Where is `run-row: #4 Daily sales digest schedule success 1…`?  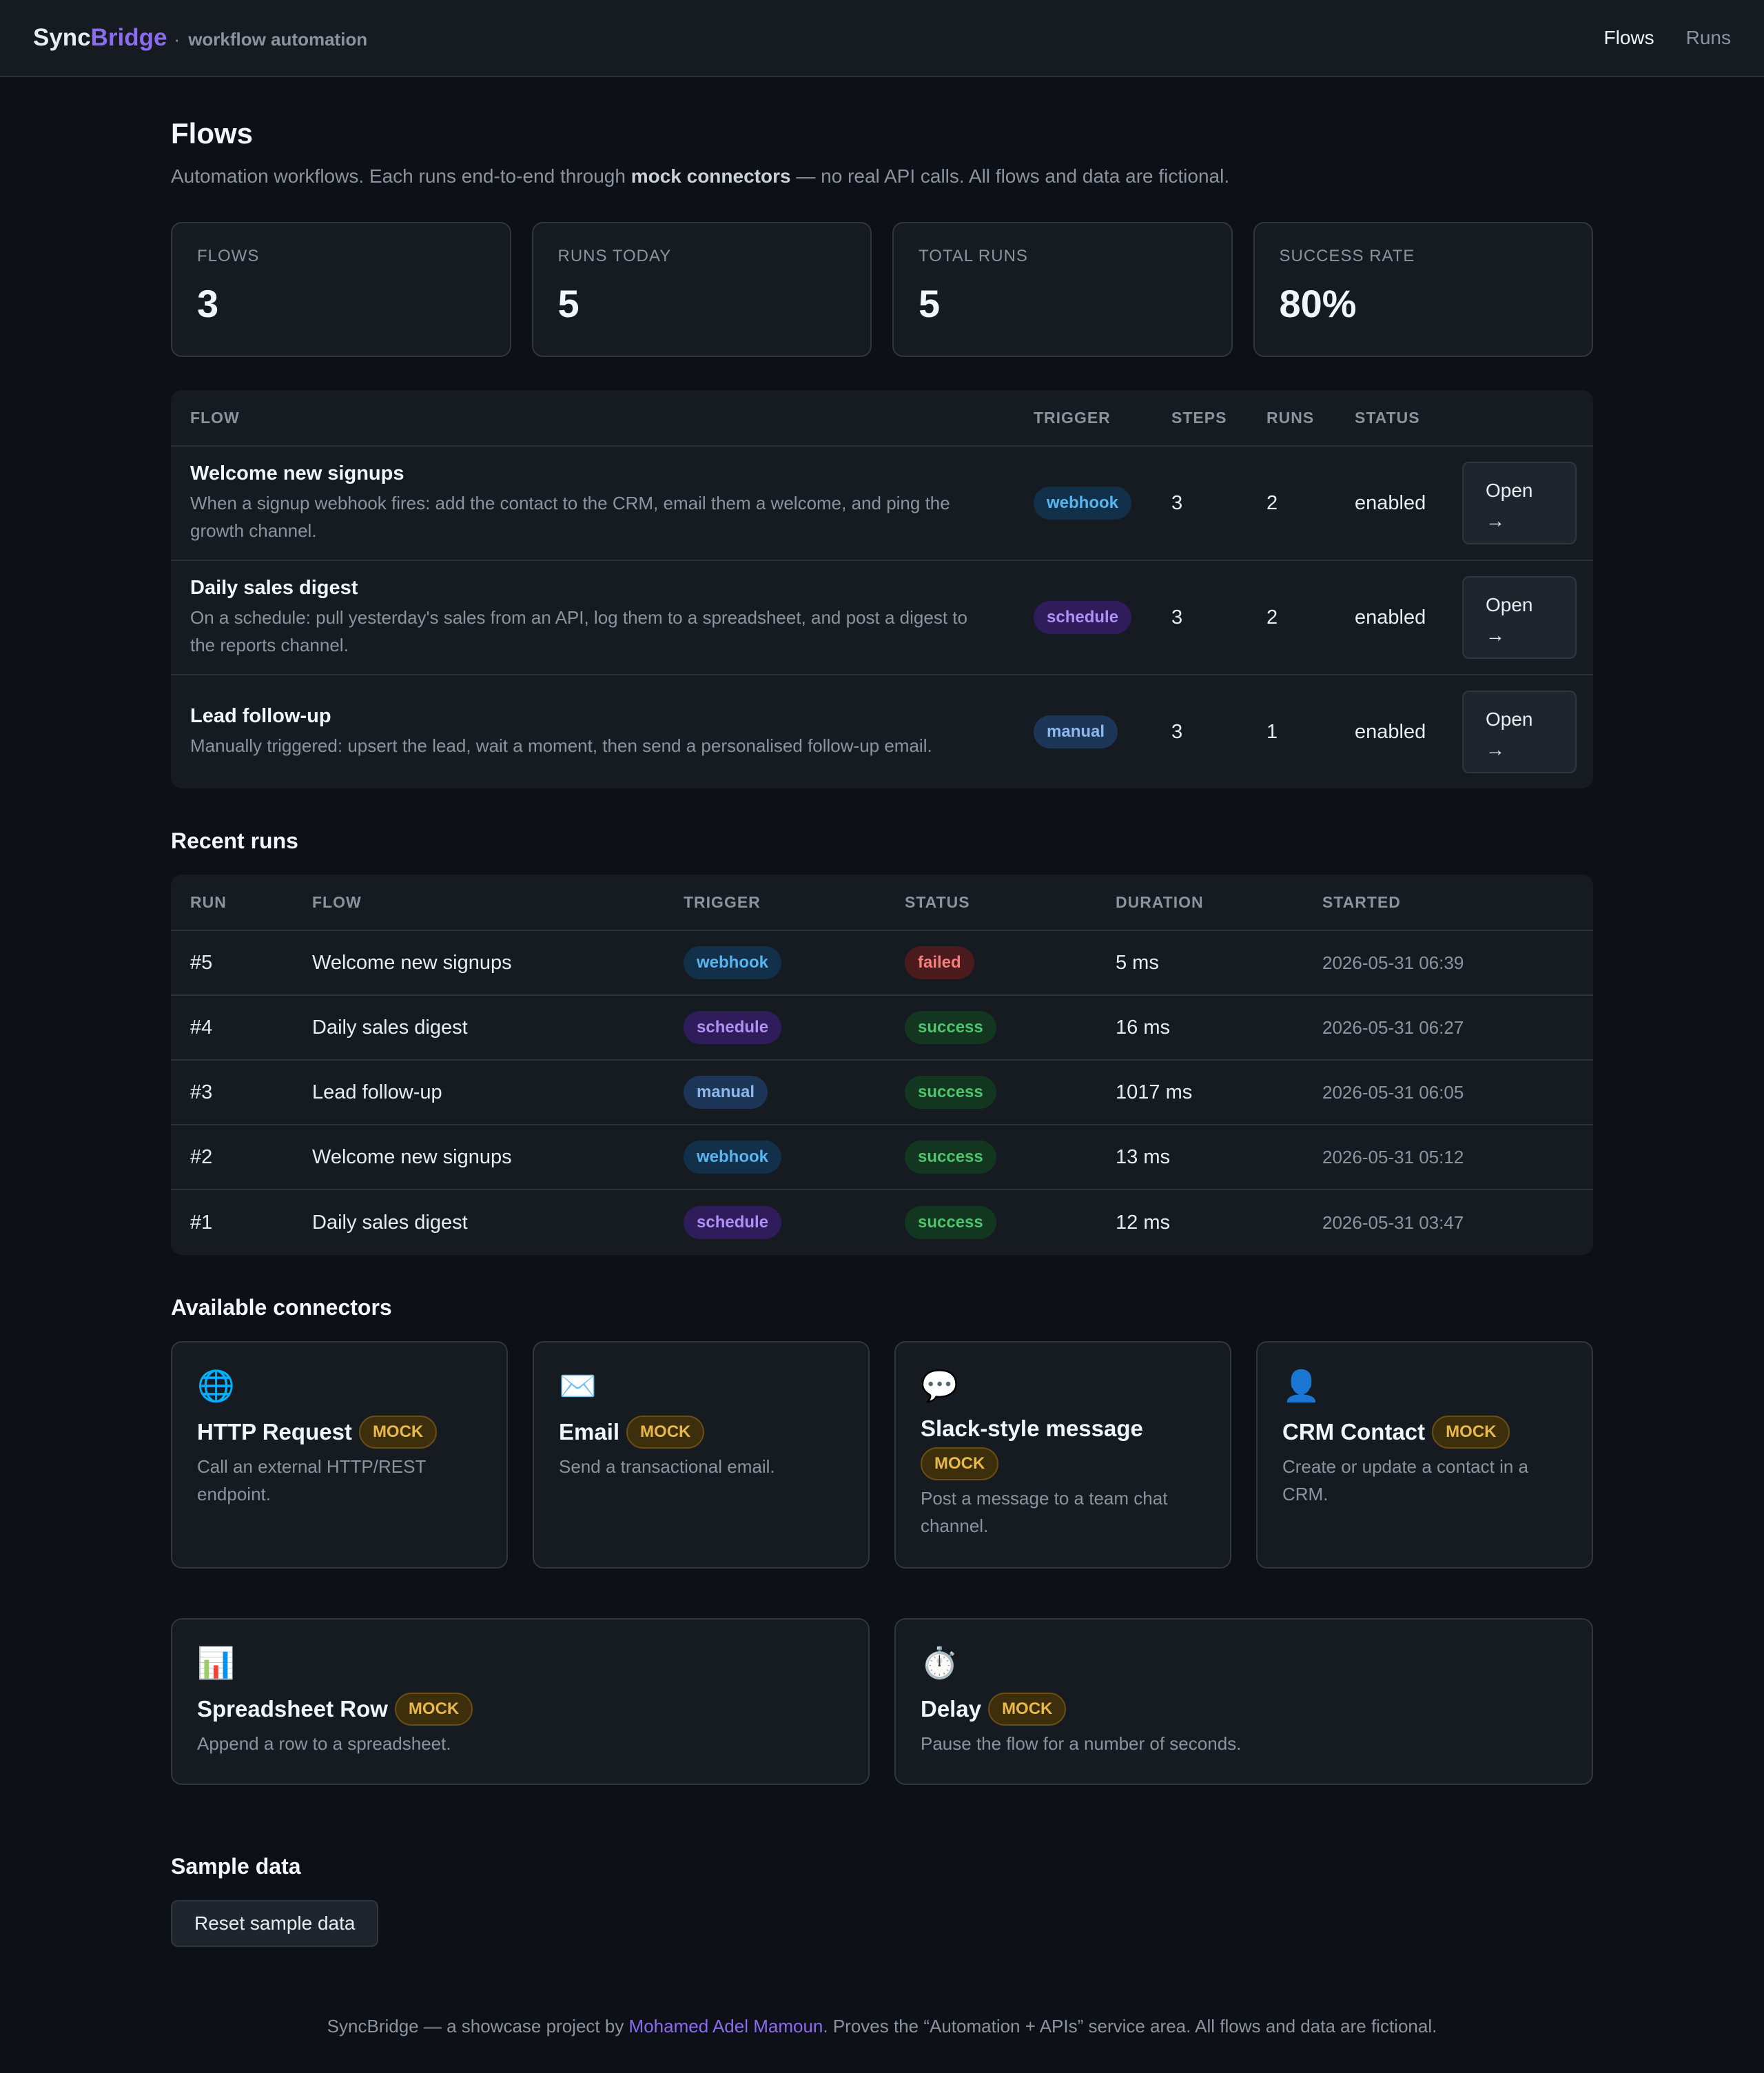 run-row: #4 Daily sales digest schedule success 1… is located at coordinates (882, 1028).